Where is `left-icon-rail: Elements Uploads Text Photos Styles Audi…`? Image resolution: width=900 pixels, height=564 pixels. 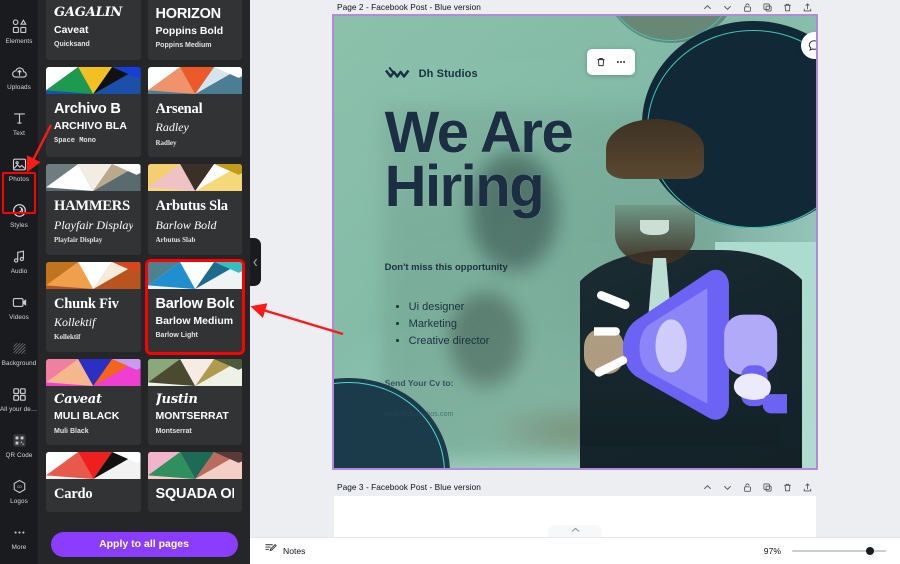
left-icon-rail: Elements Uploads Text Photos Styles Audi… is located at coordinates (26, 282).